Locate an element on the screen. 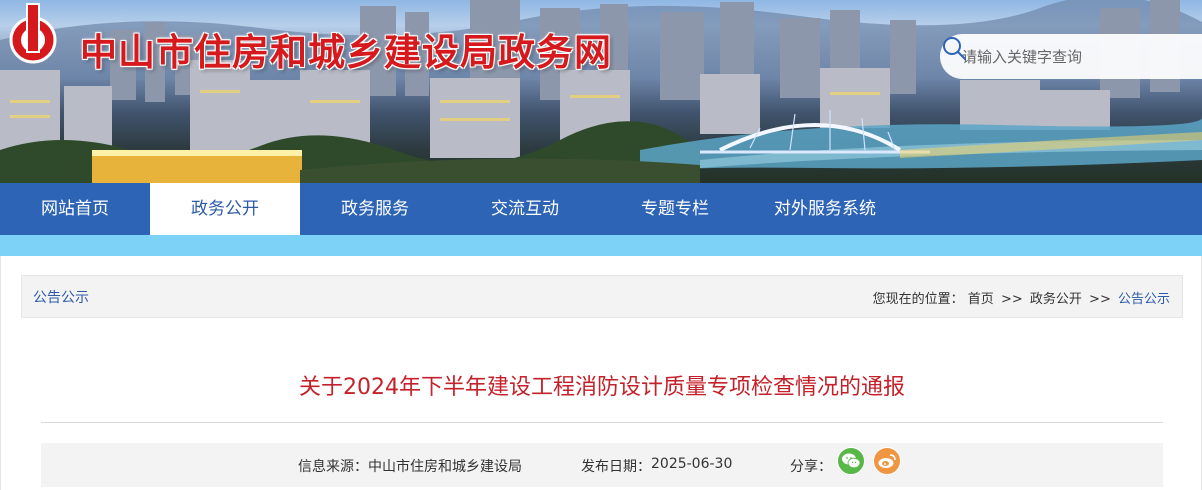  nav-item-interaction: 交流互动 is located at coordinates (525, 209).